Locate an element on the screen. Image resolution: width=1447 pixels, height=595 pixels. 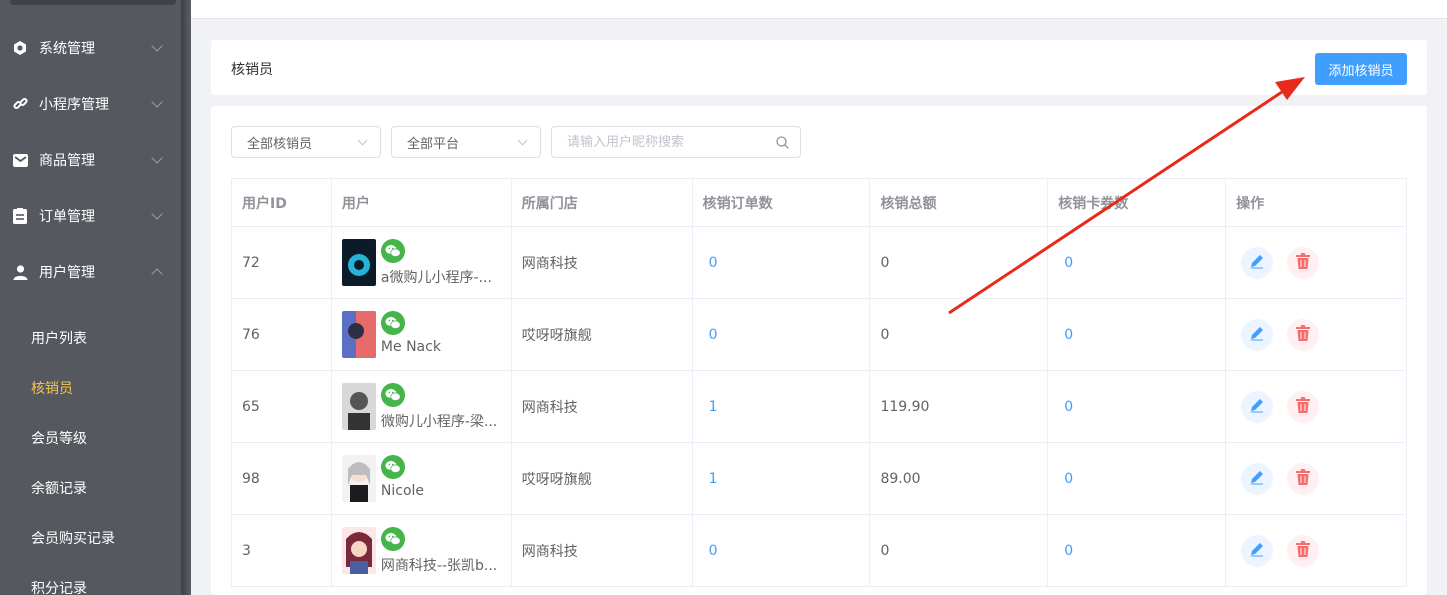
verifier-filter-select: 全部核销员 is located at coordinates (306, 142).